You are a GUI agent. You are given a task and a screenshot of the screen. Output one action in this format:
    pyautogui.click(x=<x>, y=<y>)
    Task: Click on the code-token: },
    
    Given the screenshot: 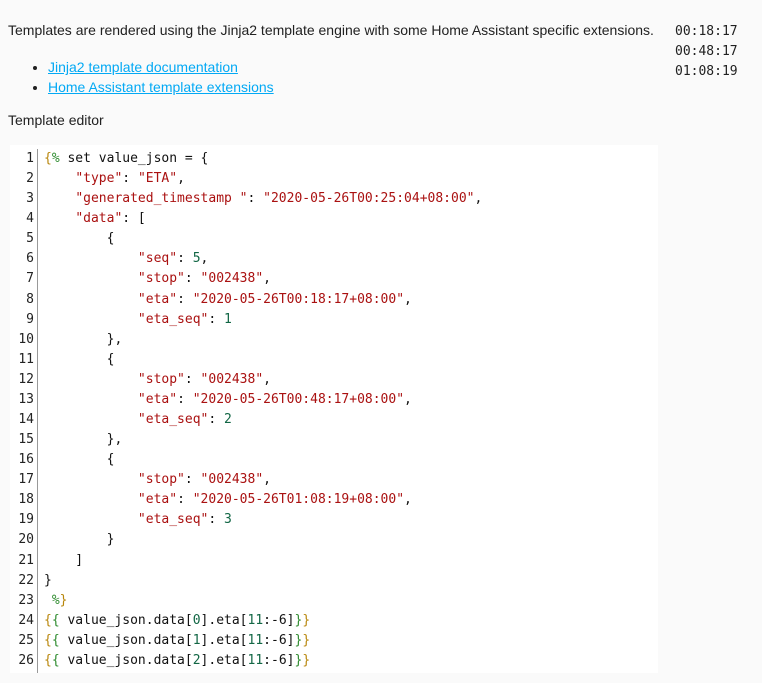 What is the action you would take?
    pyautogui.click(x=83, y=440)
    